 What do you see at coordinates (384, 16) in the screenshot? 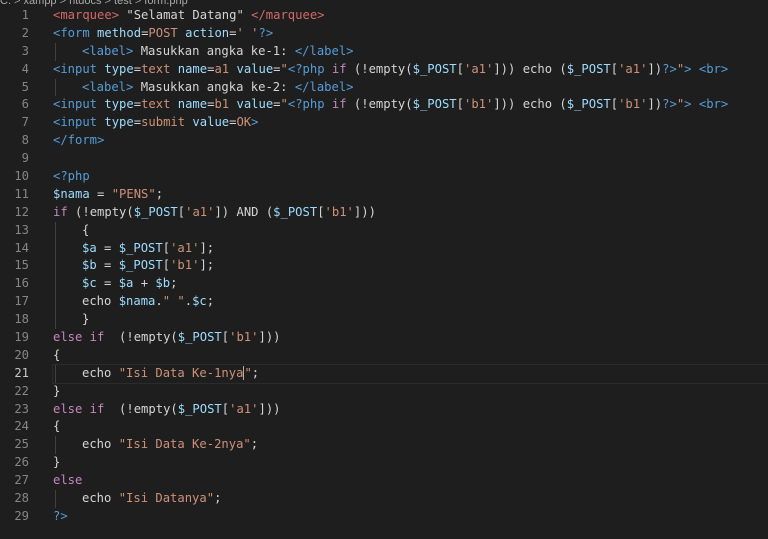
I see `code-line: 1 <marquee> "Selamat Datang" </marquee>` at bounding box center [384, 16].